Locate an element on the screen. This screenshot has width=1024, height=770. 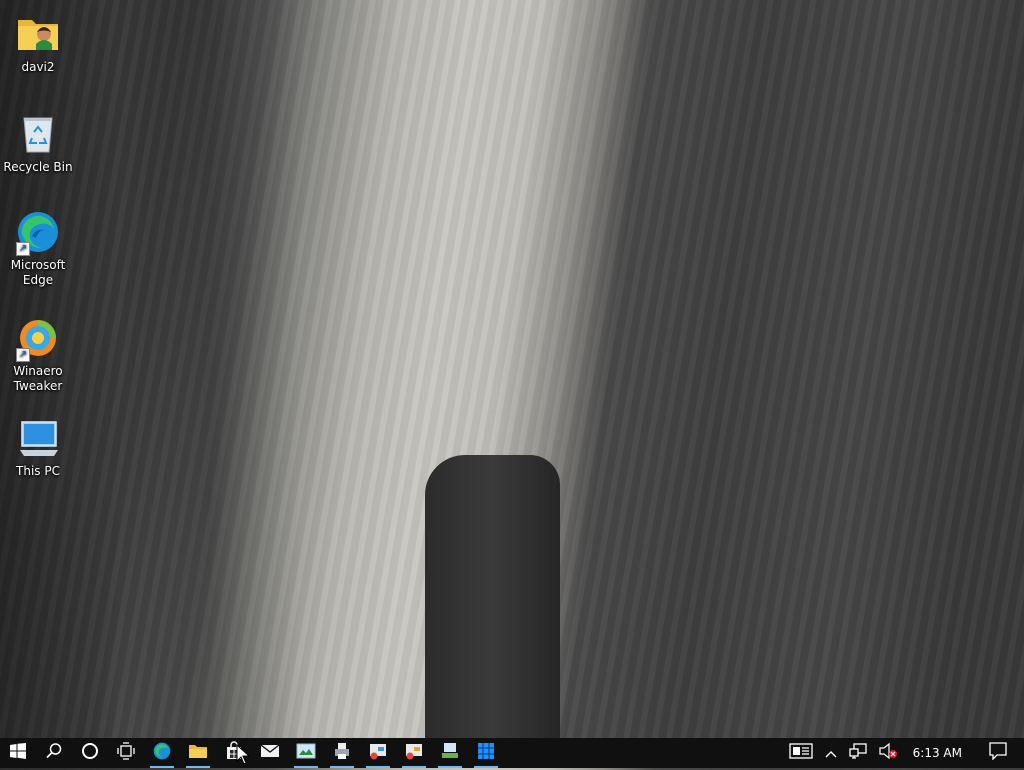
cortana-button is located at coordinates (90, 753).